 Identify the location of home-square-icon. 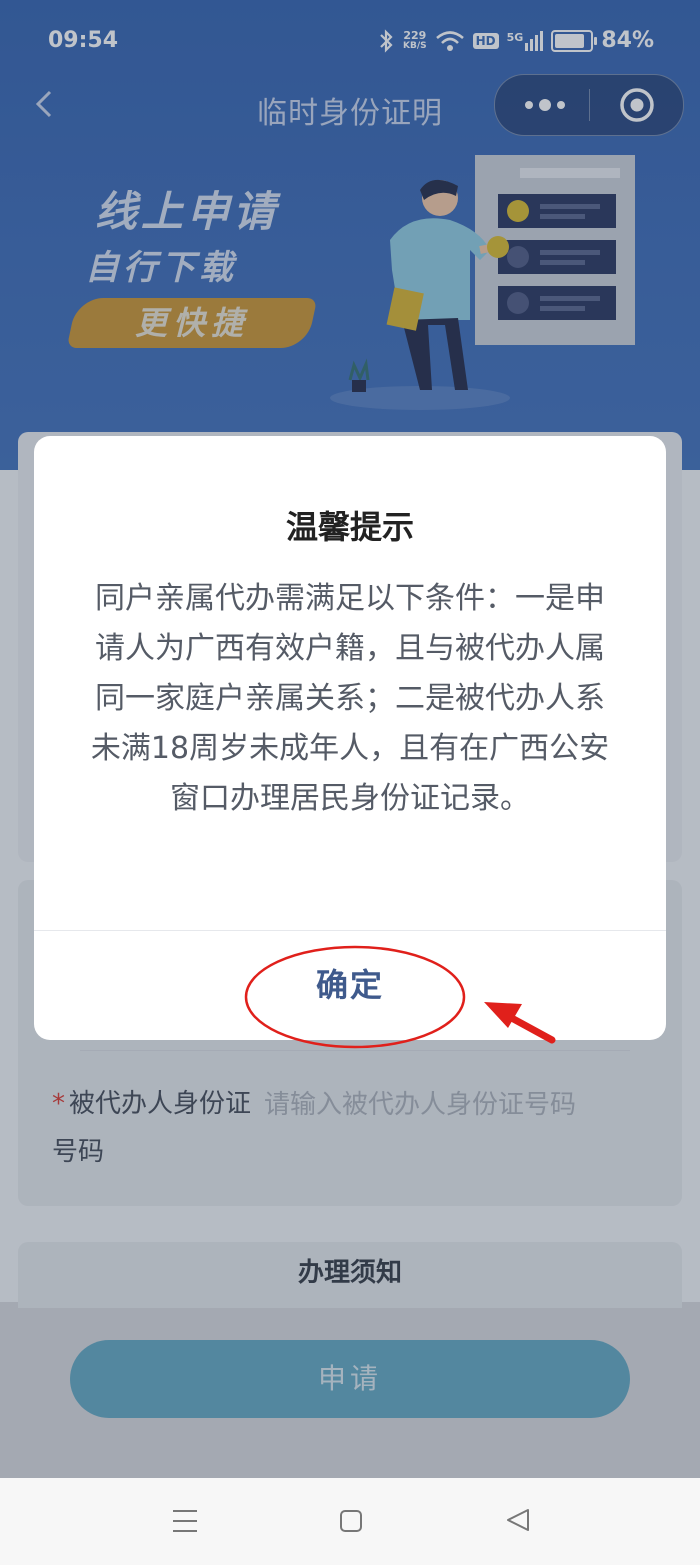
(351, 1521).